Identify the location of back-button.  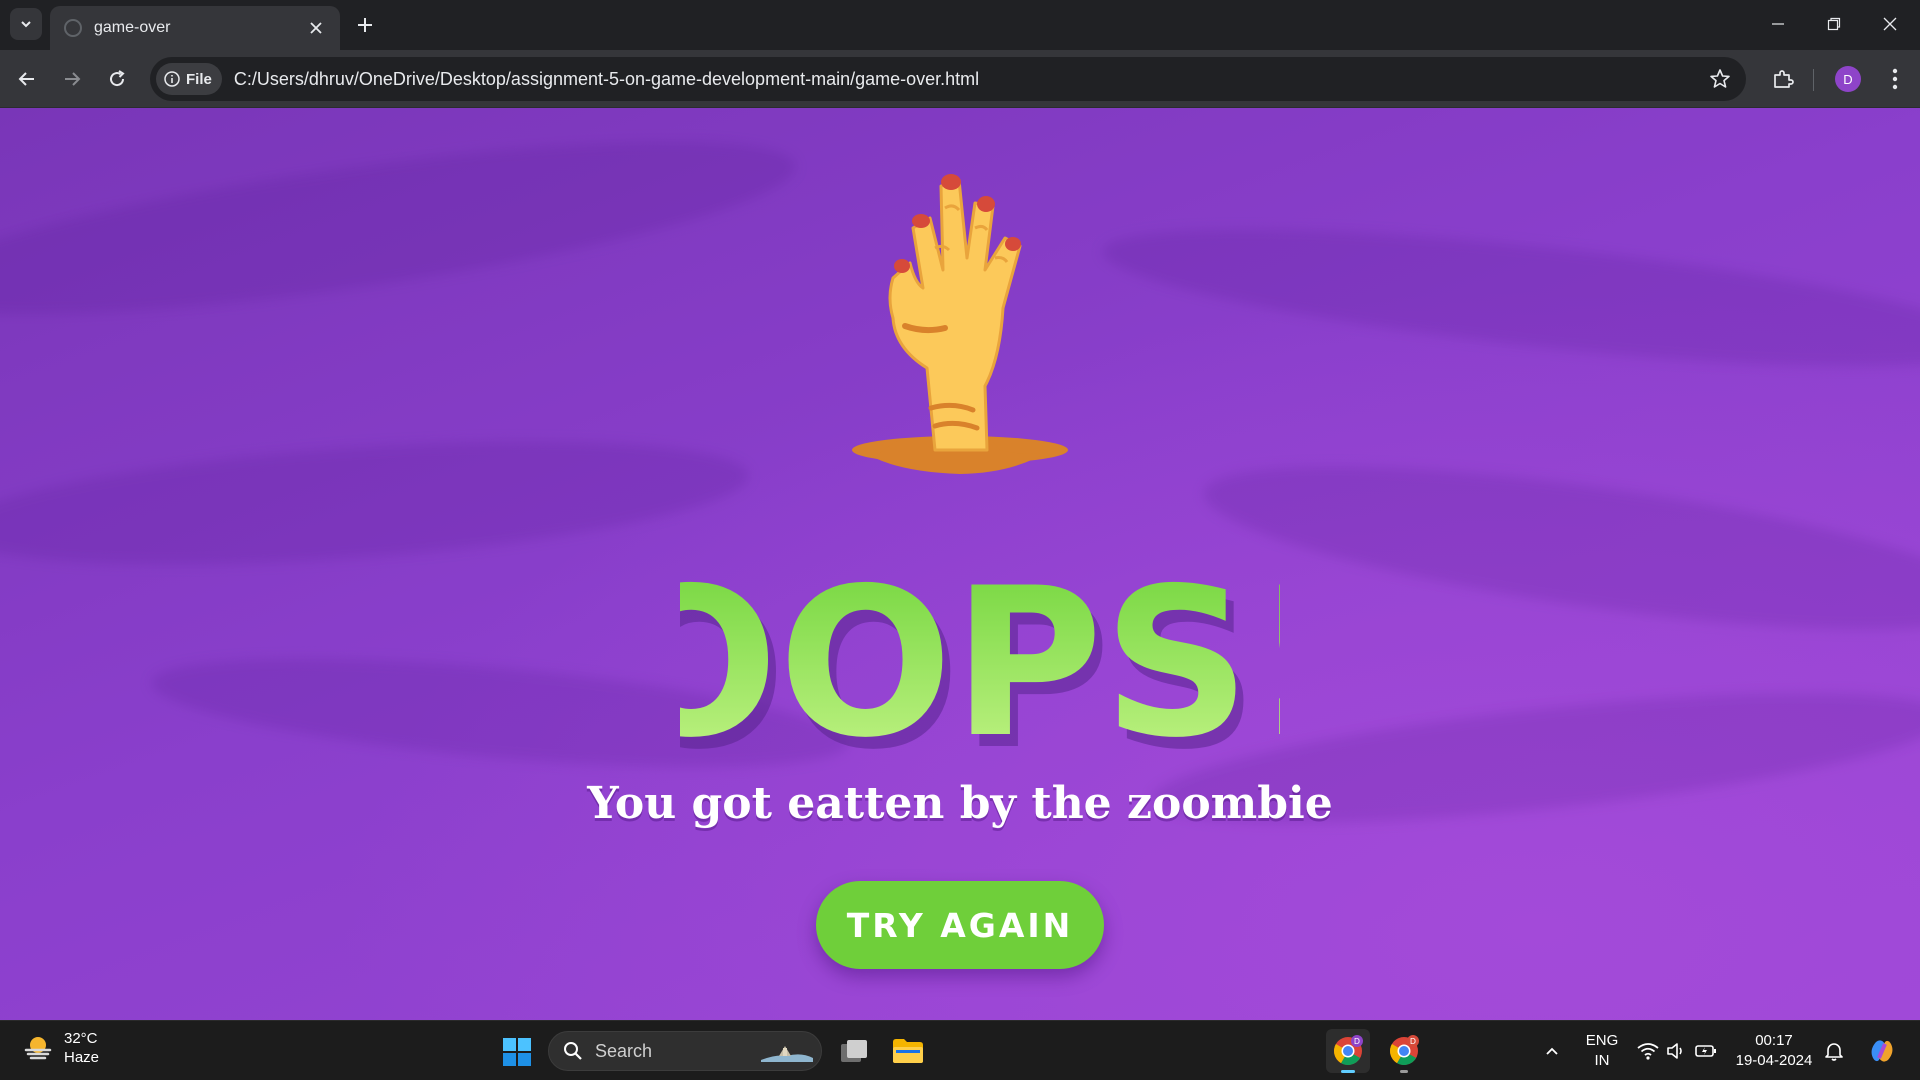
(27, 79).